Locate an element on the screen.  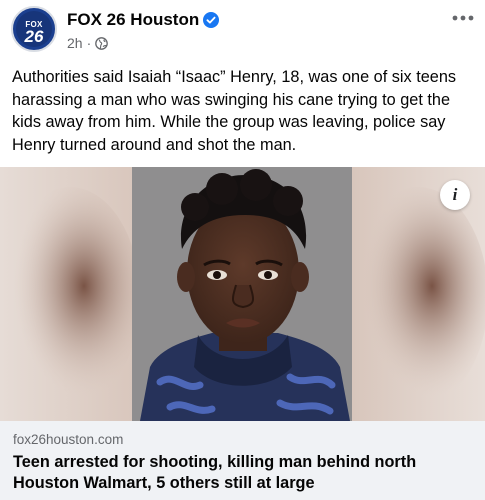
avatar-number-text: 26 is located at coordinates (34, 36).